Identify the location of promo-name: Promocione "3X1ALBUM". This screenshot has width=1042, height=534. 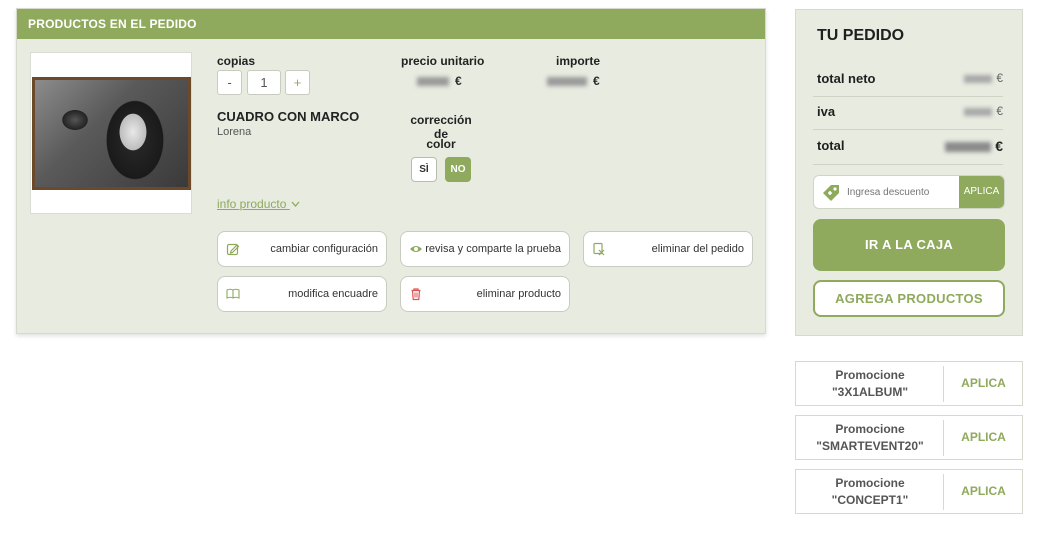
(870, 384).